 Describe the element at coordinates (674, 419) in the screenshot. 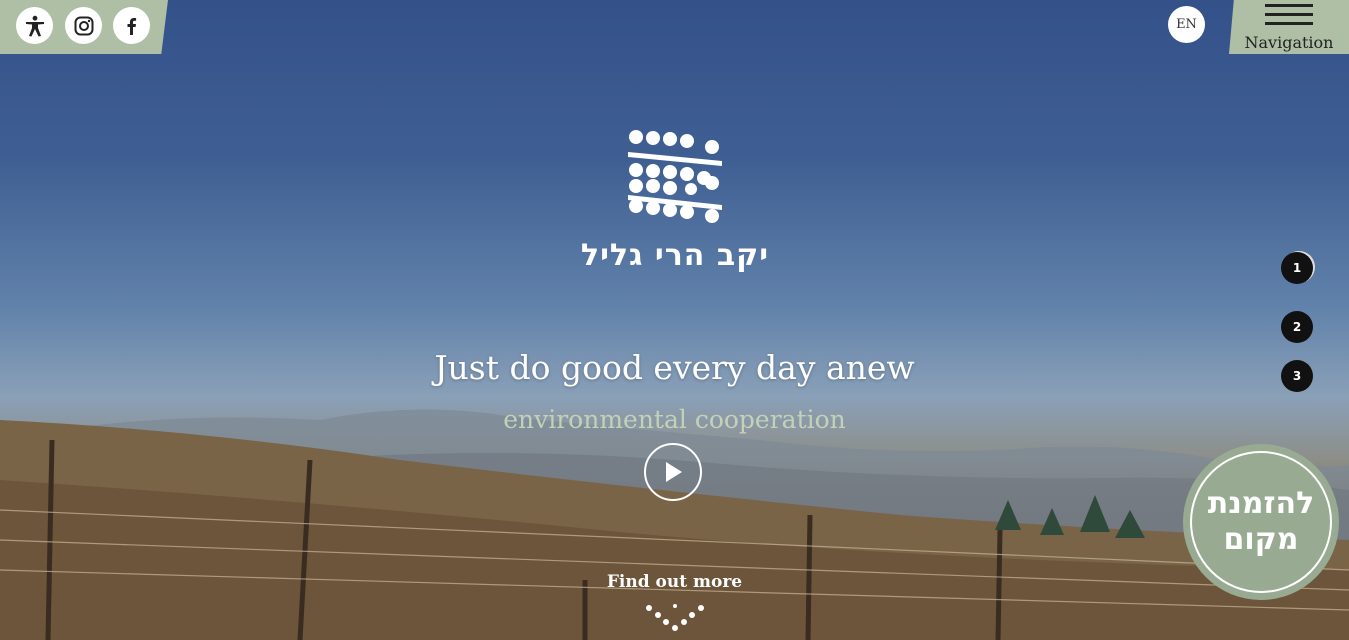

I see `hero-subheadline: environmental cooperation` at that location.